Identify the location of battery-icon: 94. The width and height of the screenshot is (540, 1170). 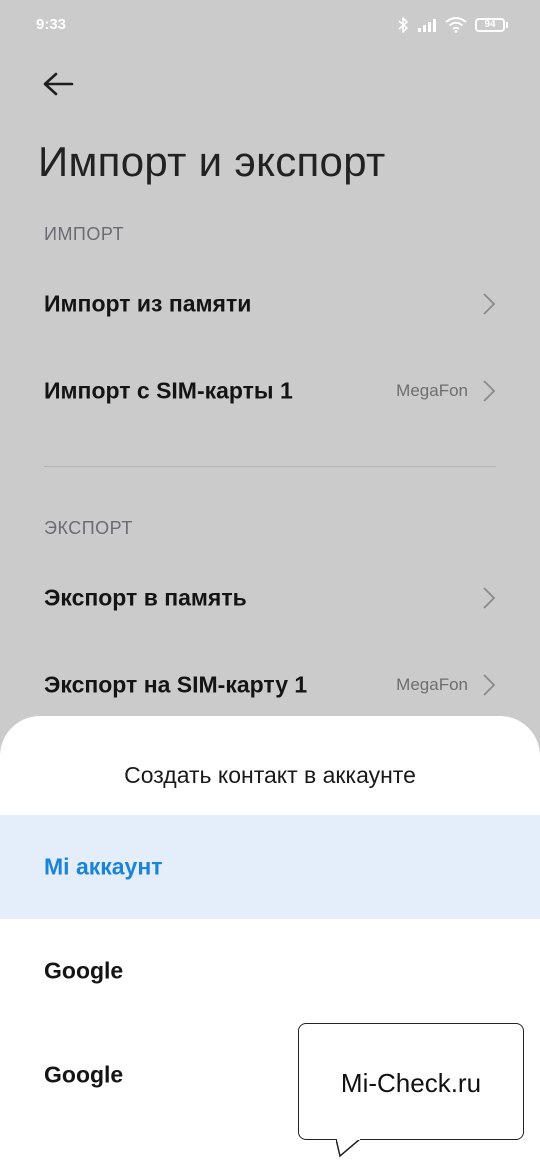
(491, 25).